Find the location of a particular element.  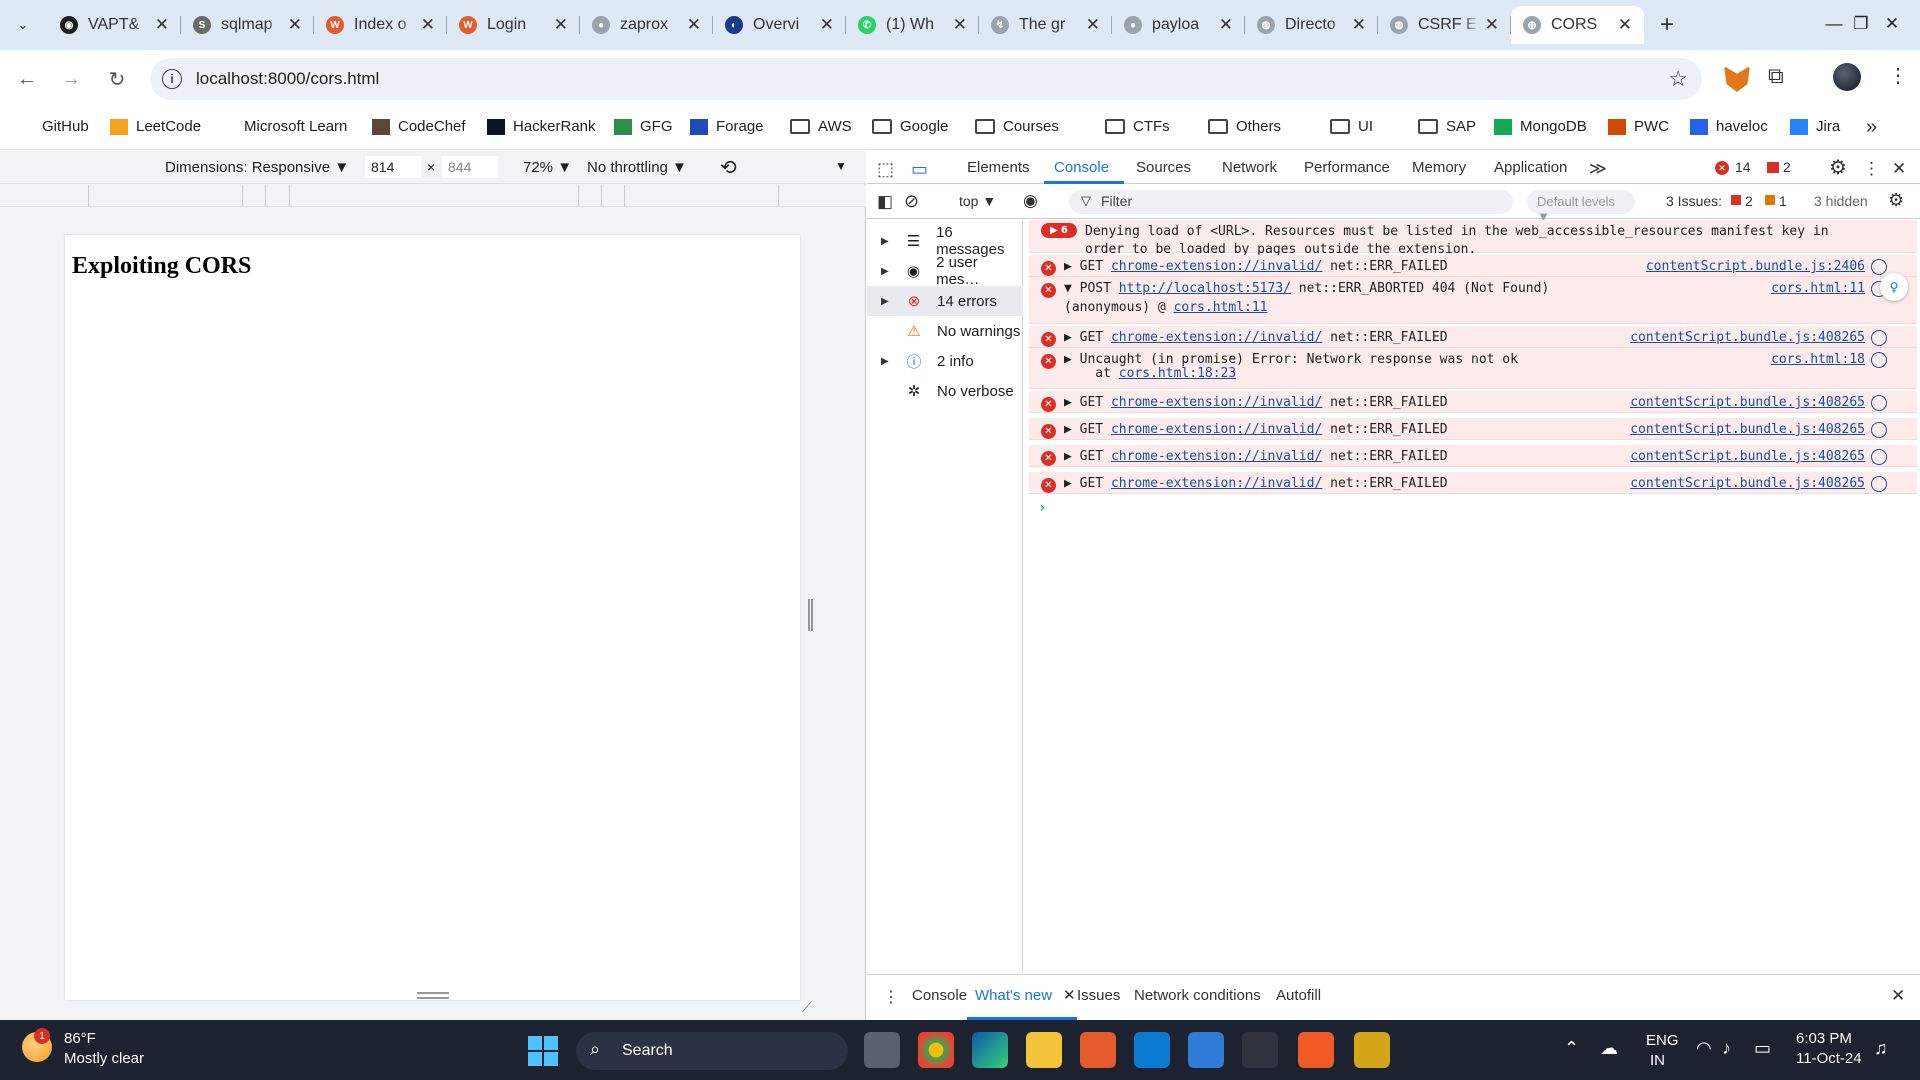

live-expression-eye-icon: ◉ is located at coordinates (1030, 201).